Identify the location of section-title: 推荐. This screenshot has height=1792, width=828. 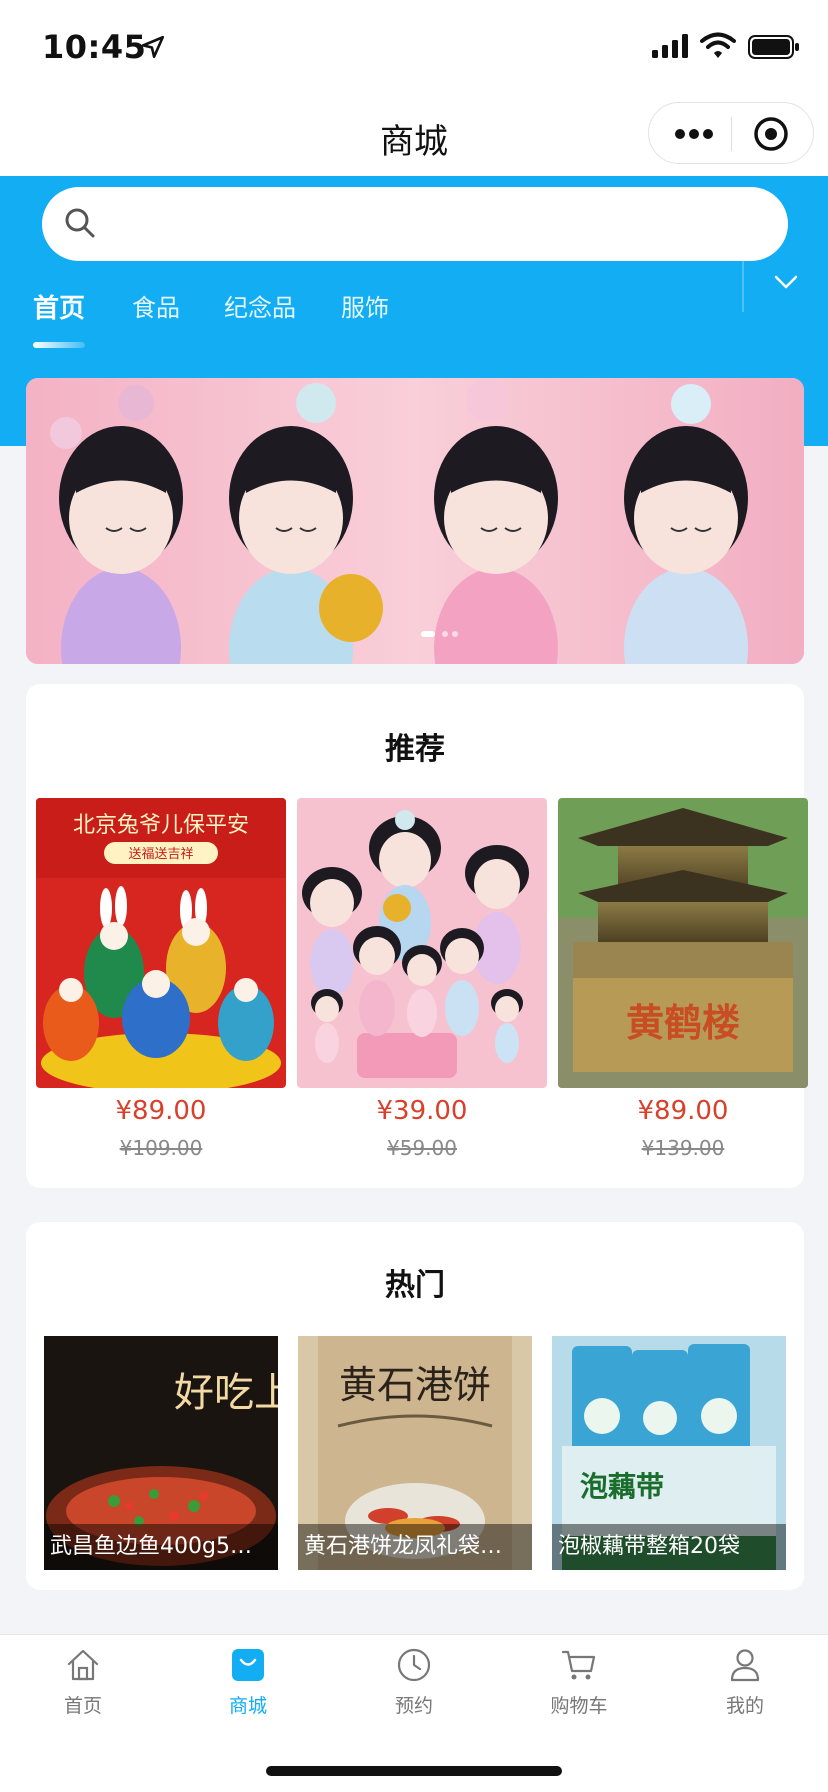
(415, 749).